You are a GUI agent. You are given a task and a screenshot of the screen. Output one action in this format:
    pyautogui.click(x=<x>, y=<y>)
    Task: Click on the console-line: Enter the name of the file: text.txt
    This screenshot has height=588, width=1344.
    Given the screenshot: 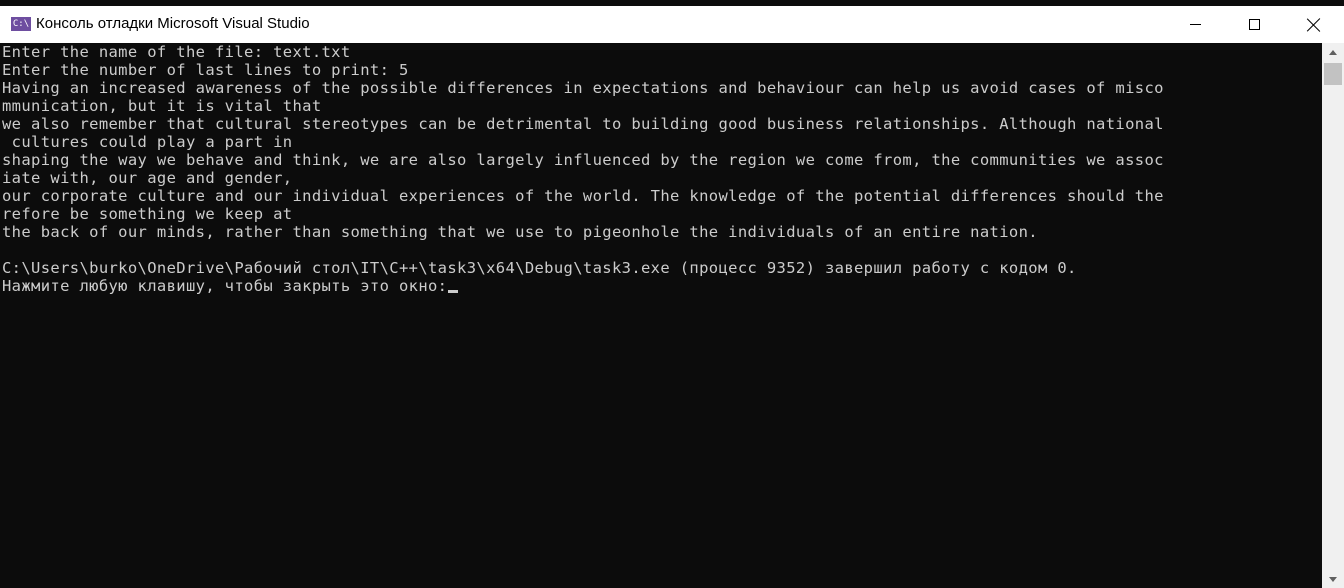 What is the action you would take?
    pyautogui.click(x=176, y=52)
    